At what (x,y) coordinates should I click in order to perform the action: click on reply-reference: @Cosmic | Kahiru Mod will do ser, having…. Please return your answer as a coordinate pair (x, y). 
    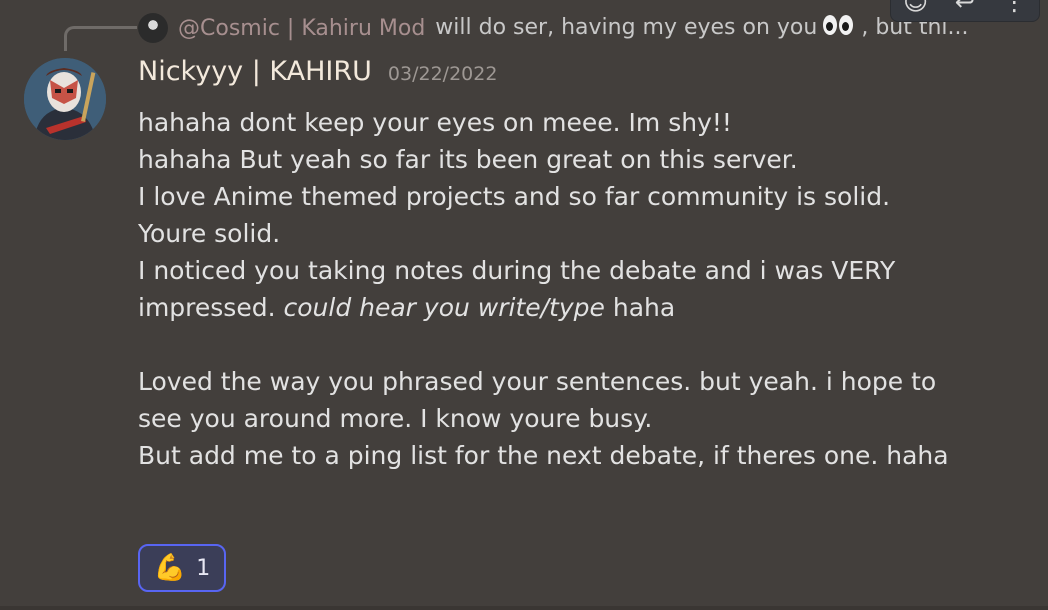
    Looking at the image, I should click on (578, 28).